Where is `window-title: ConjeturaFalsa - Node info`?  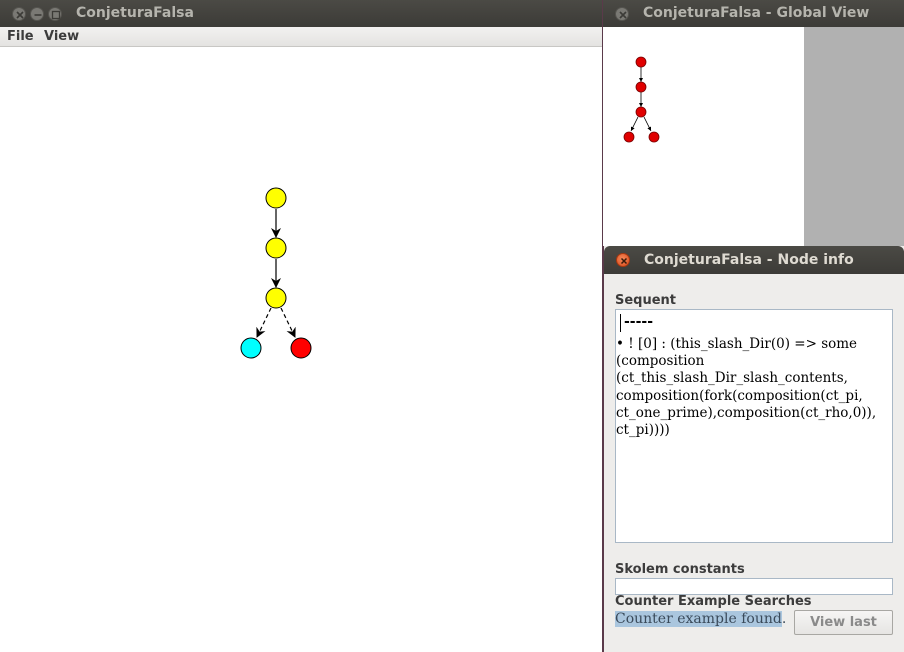 window-title: ConjeturaFalsa - Node info is located at coordinates (749, 260).